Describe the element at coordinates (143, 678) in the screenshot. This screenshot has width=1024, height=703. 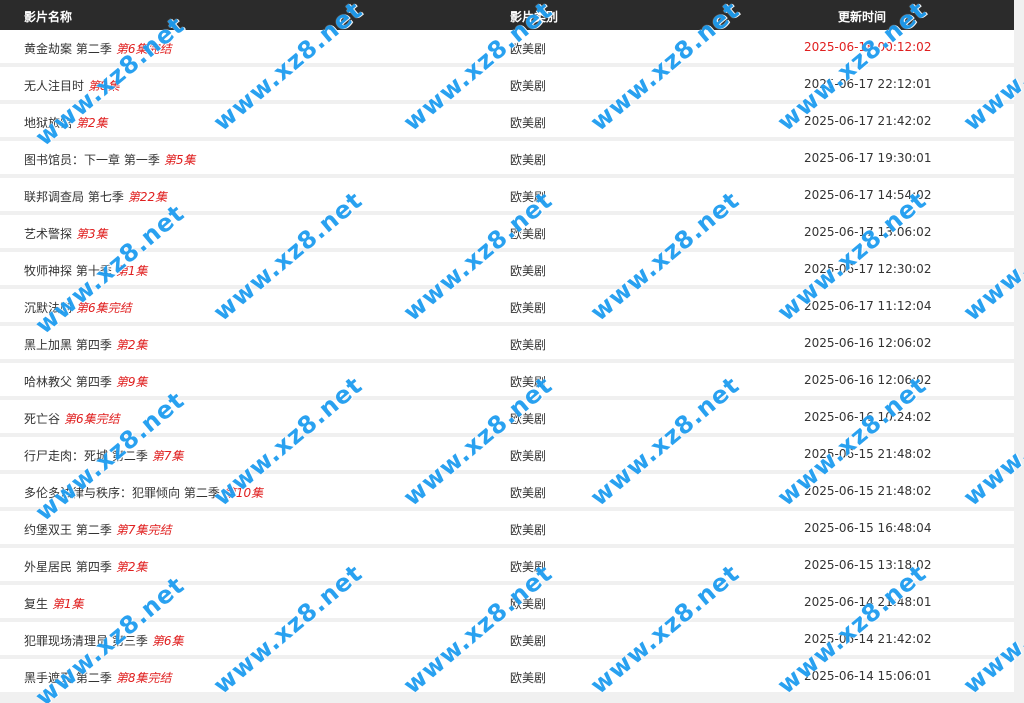
I see `episode-status: 第8集完结` at that location.